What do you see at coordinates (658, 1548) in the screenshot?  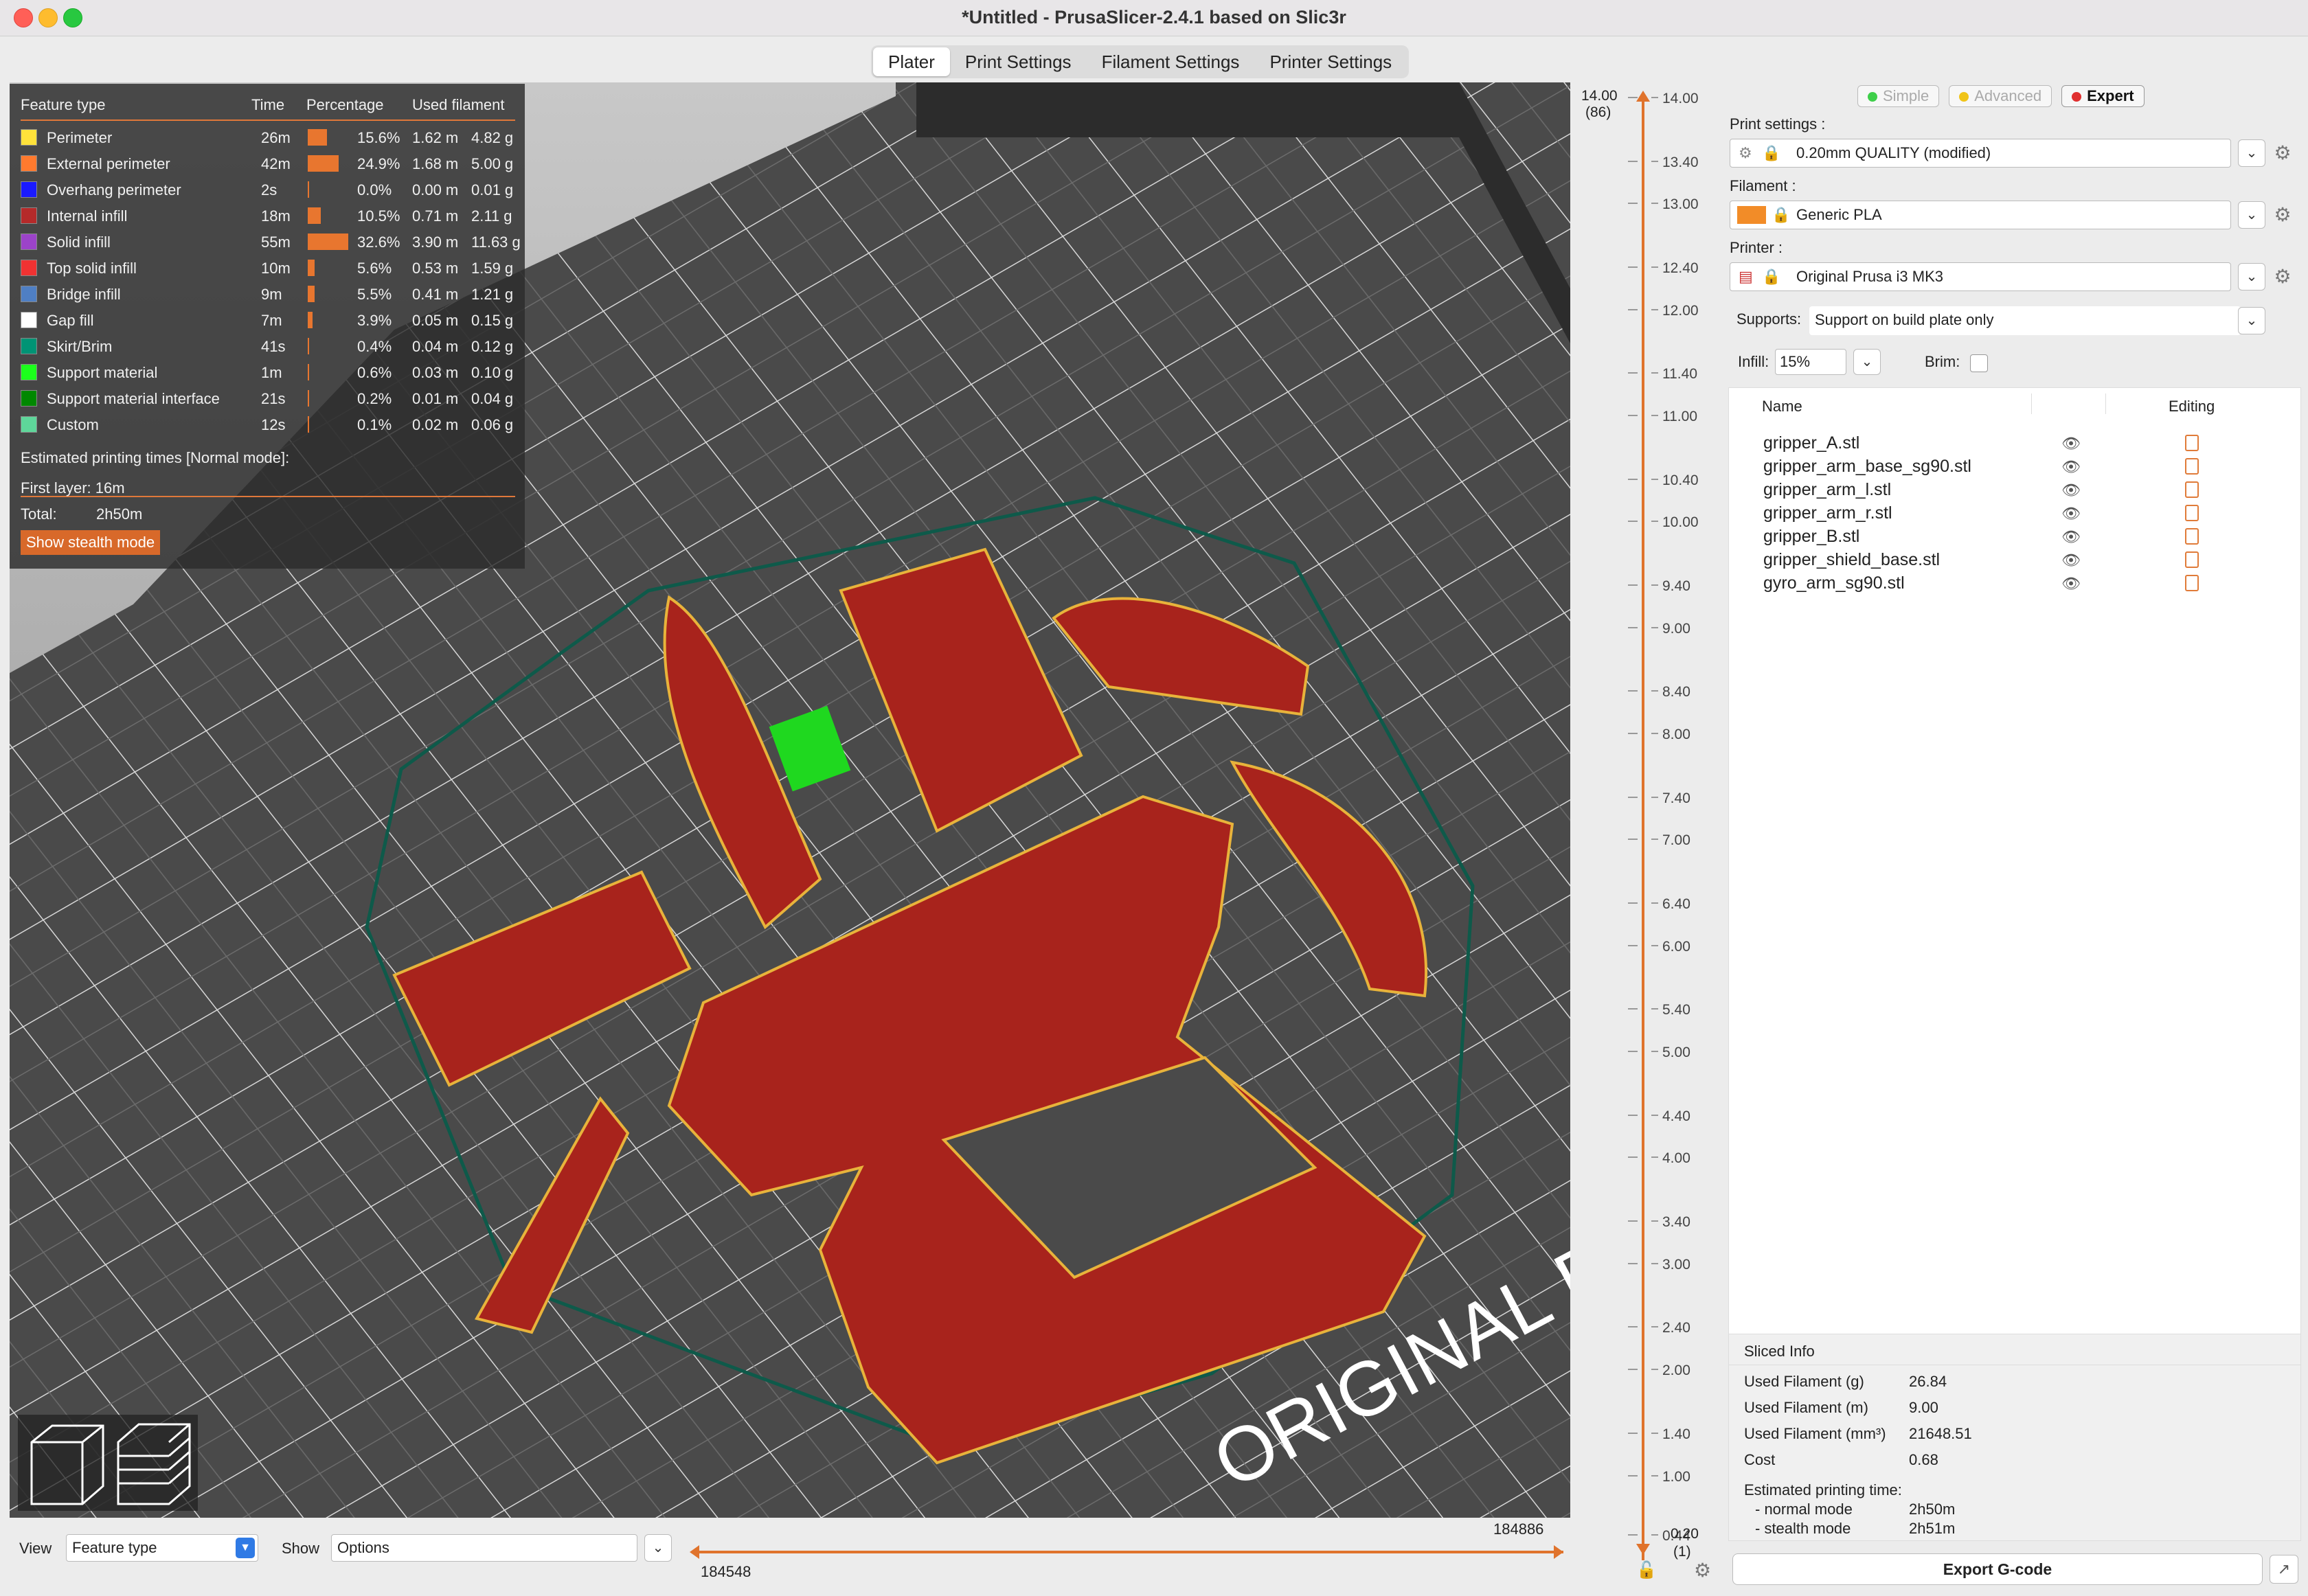 I see `show-options-dropdown: ⌄` at bounding box center [658, 1548].